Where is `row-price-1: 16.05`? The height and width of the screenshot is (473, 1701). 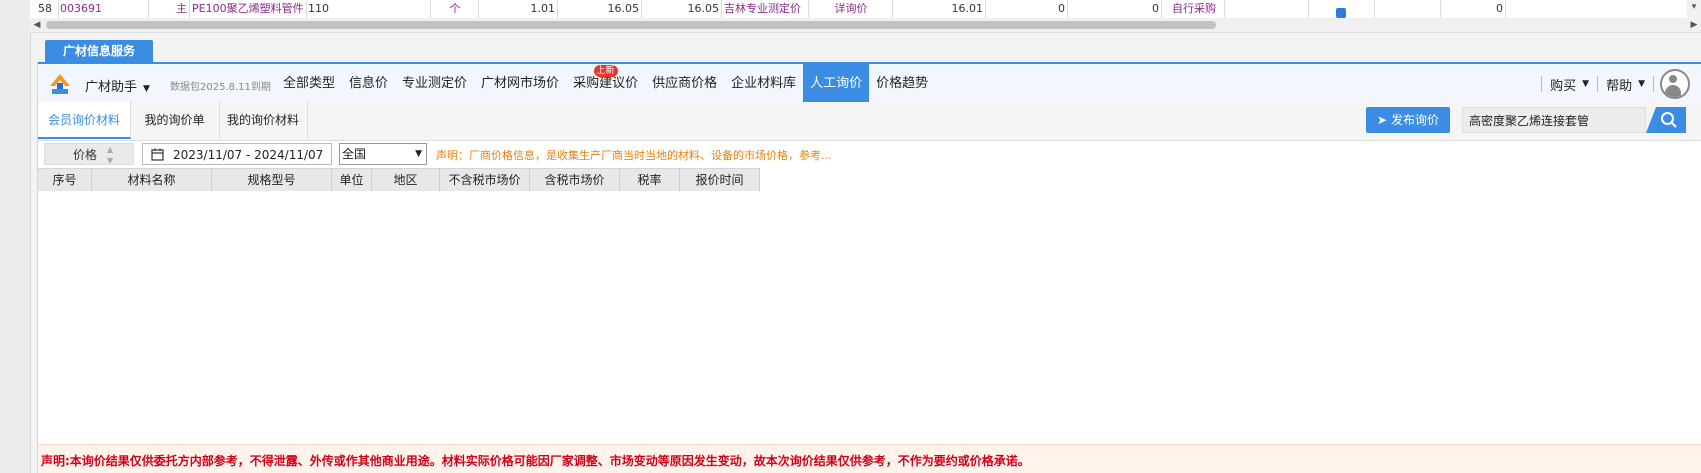
row-price-1: 16.05 is located at coordinates (601, 9).